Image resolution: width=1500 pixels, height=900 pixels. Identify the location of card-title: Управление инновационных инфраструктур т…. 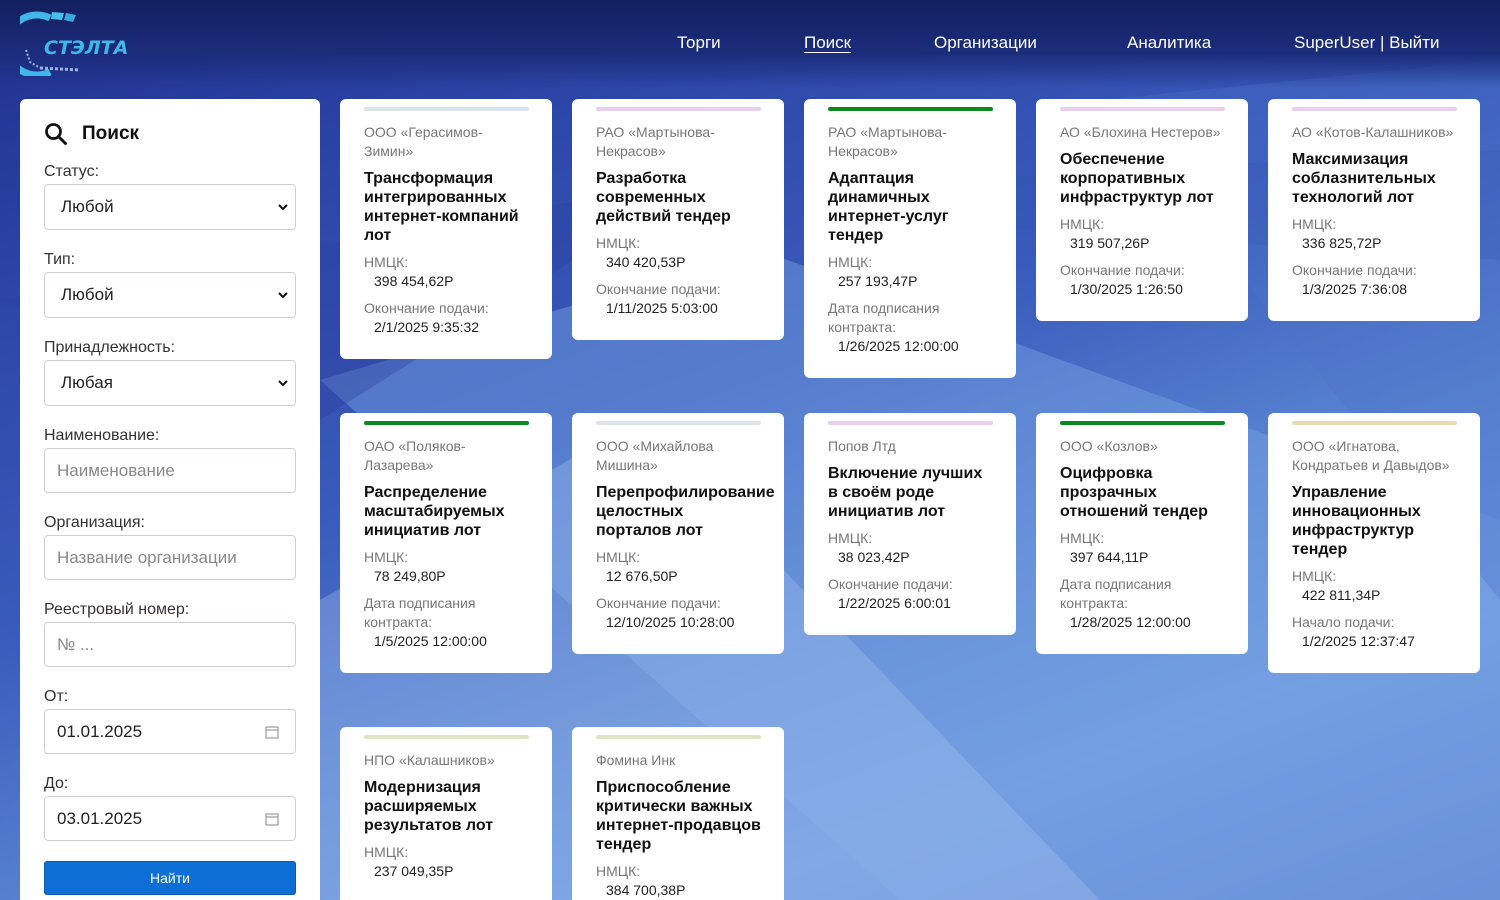
(1356, 521).